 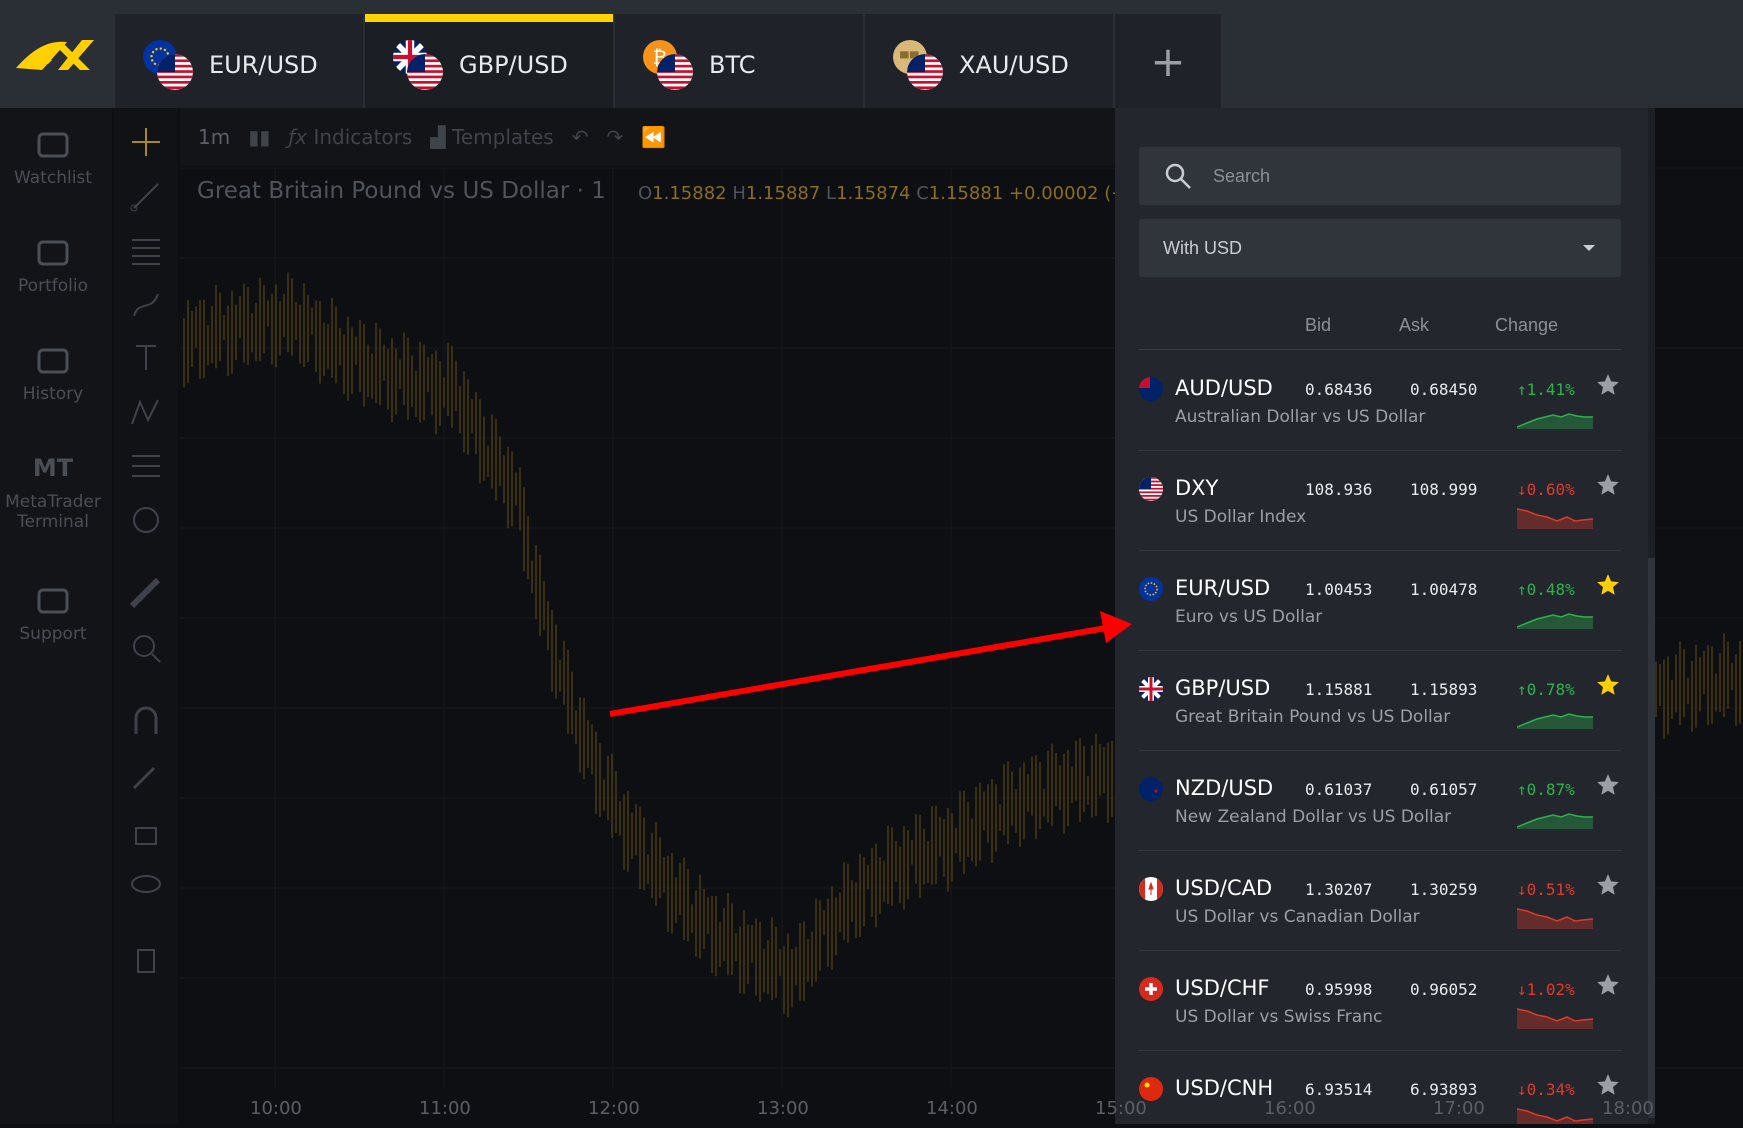 I want to click on search-box, so click(x=1380, y=176).